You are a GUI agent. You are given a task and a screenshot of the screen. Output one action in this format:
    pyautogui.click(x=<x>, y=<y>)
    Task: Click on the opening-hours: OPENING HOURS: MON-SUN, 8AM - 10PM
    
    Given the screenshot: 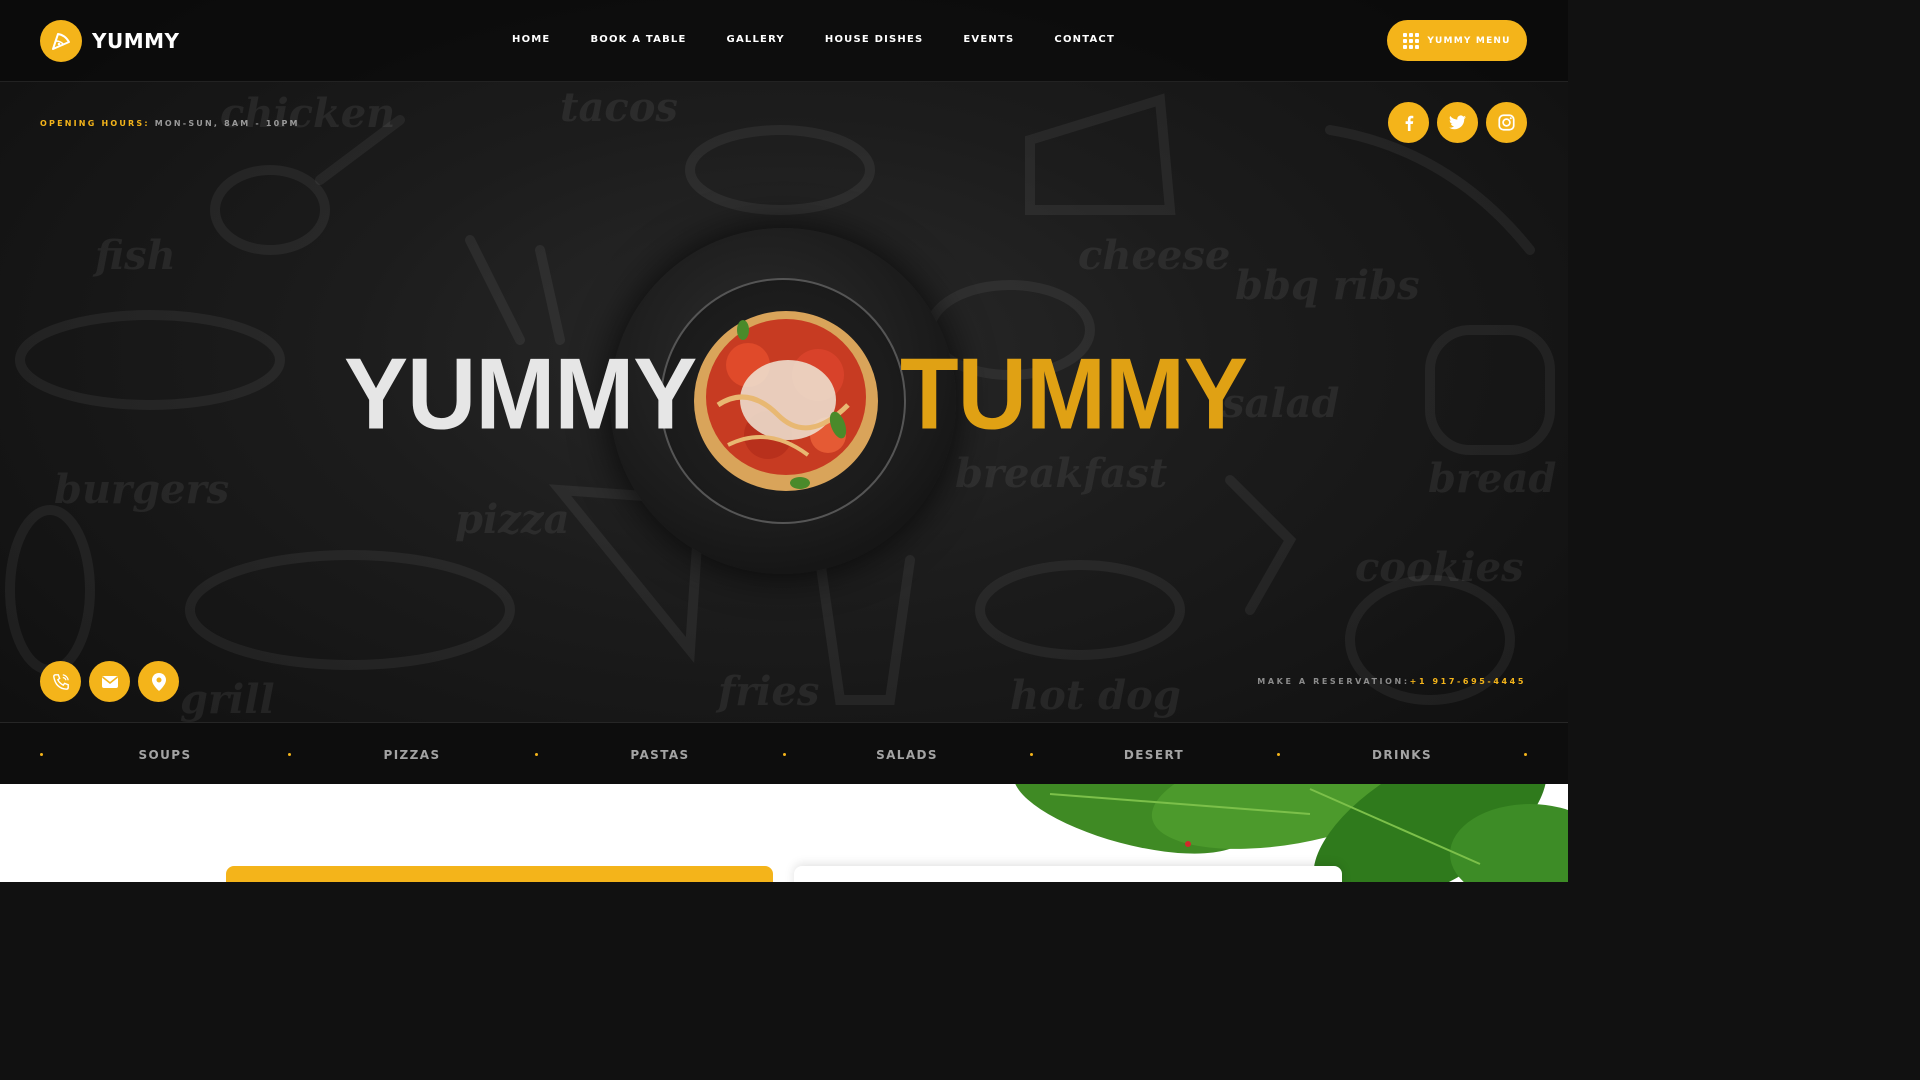 What is the action you would take?
    pyautogui.click(x=170, y=123)
    